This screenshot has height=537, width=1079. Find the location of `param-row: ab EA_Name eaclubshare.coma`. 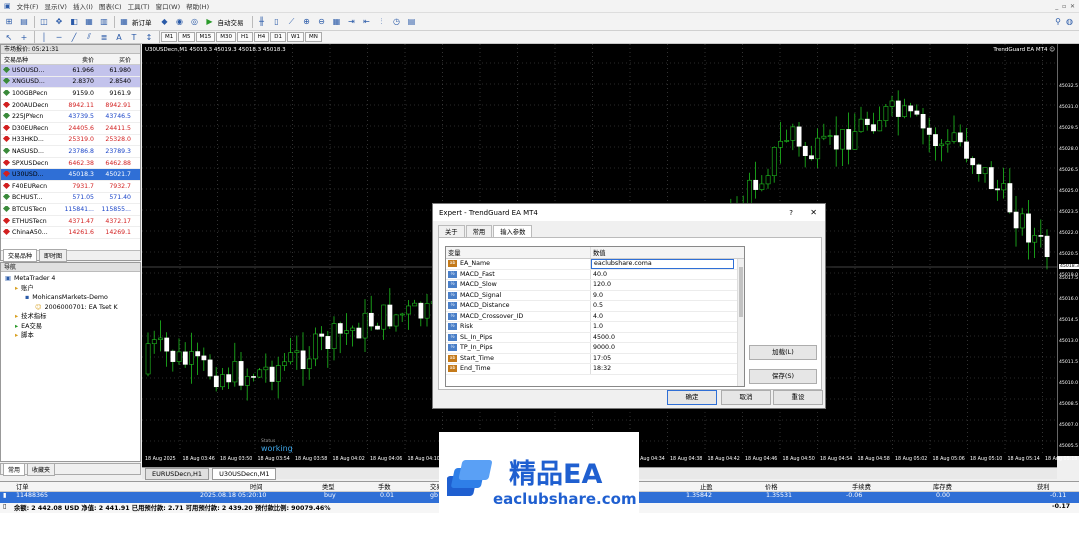

param-row: ab EA_Name eaclubshare.coma is located at coordinates (595, 264).